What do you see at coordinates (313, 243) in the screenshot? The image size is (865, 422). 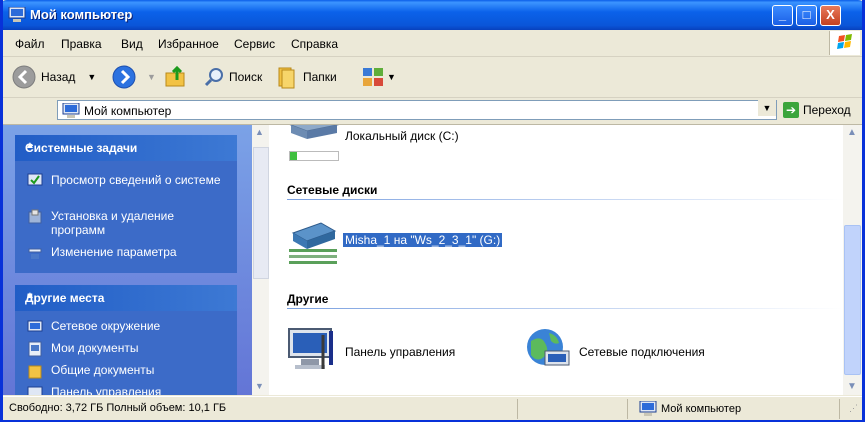 I see `network-drive-icon` at bounding box center [313, 243].